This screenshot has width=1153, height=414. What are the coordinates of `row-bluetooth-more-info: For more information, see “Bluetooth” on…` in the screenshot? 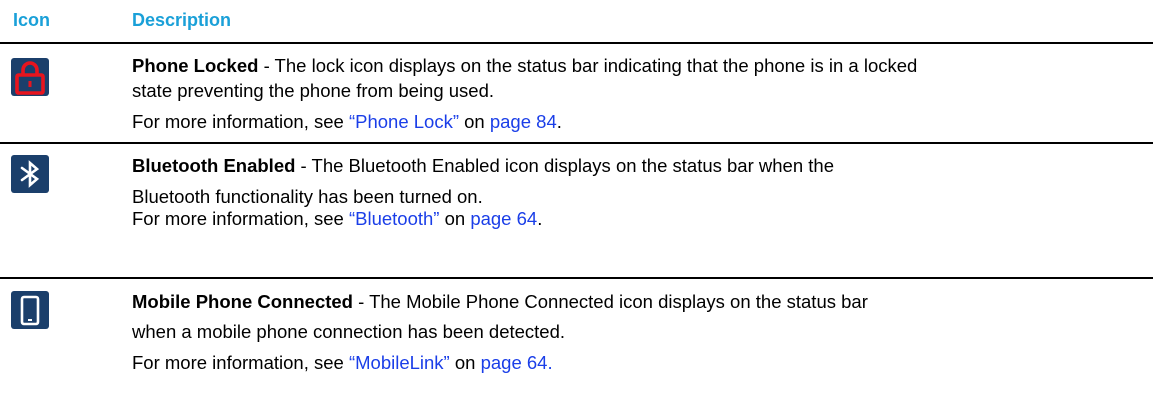 It's located at (337, 218).